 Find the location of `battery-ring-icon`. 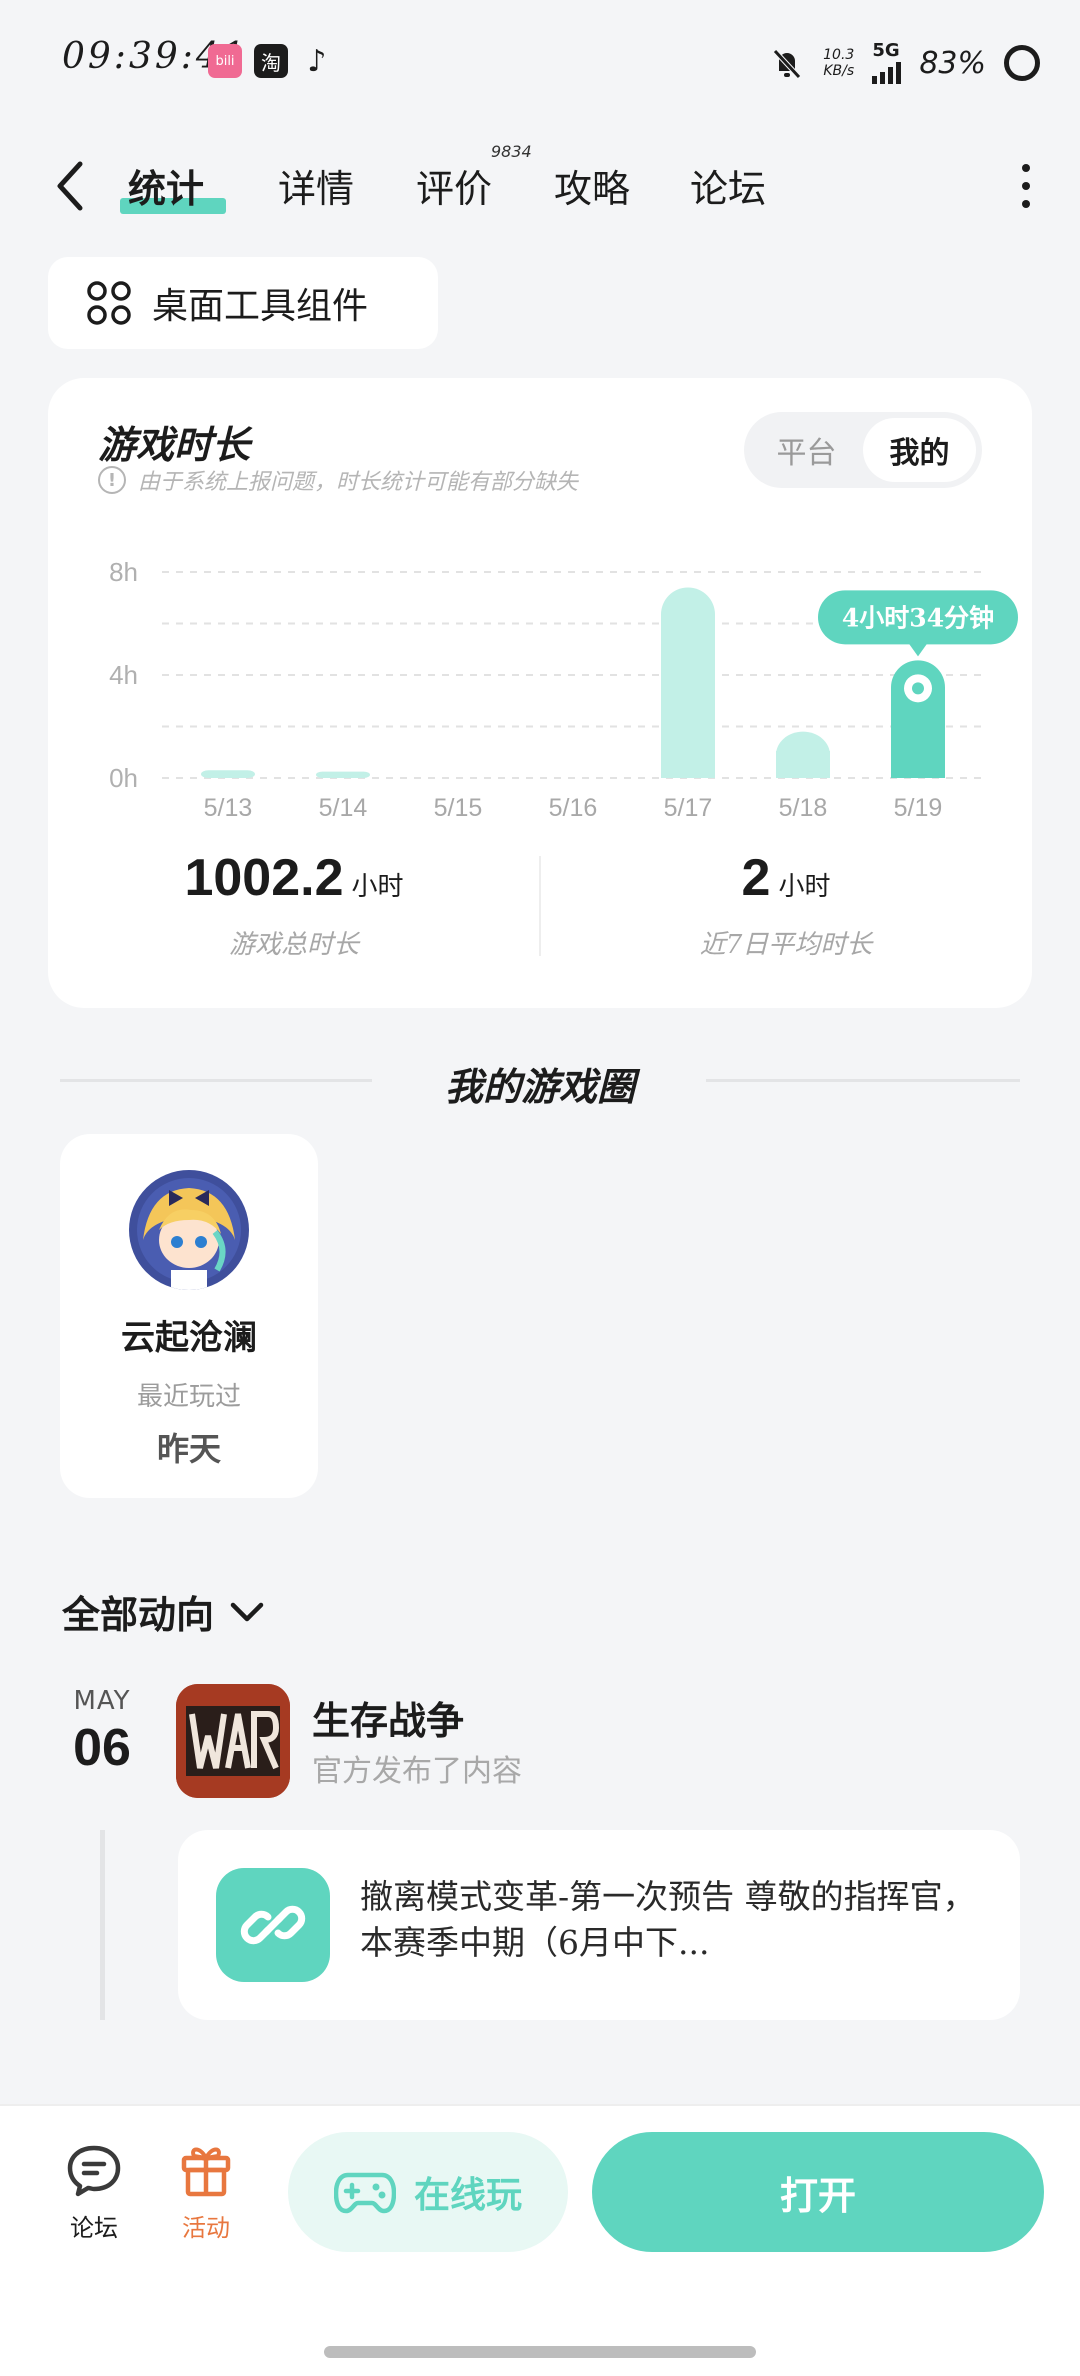

battery-ring-icon is located at coordinates (1022, 63).